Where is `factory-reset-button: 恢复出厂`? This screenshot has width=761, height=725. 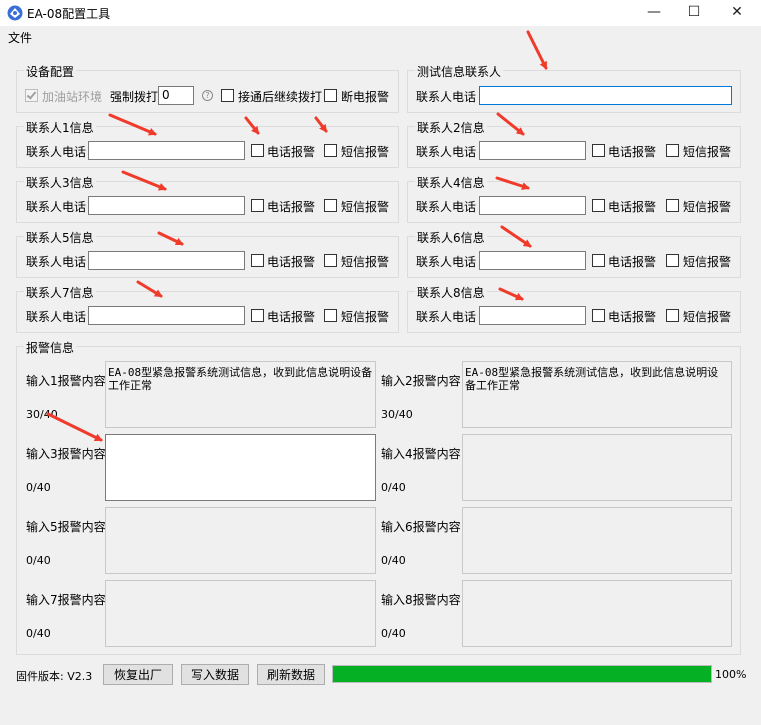 factory-reset-button: 恢复出厂 is located at coordinates (138, 674).